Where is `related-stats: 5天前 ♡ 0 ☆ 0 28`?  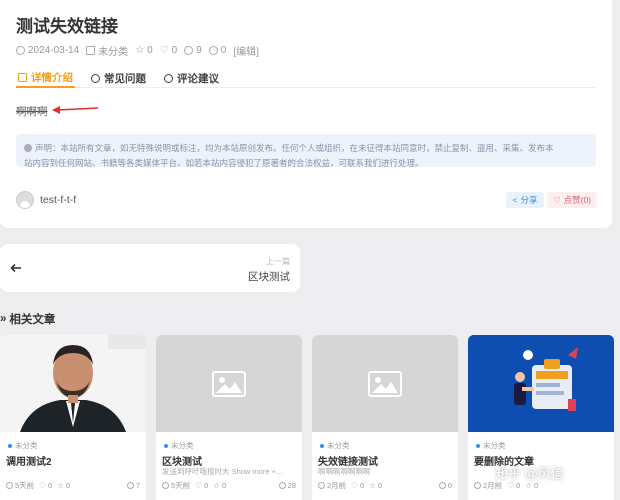 related-stats: 5天前 ♡ 0 ☆ 0 28 is located at coordinates (229, 485).